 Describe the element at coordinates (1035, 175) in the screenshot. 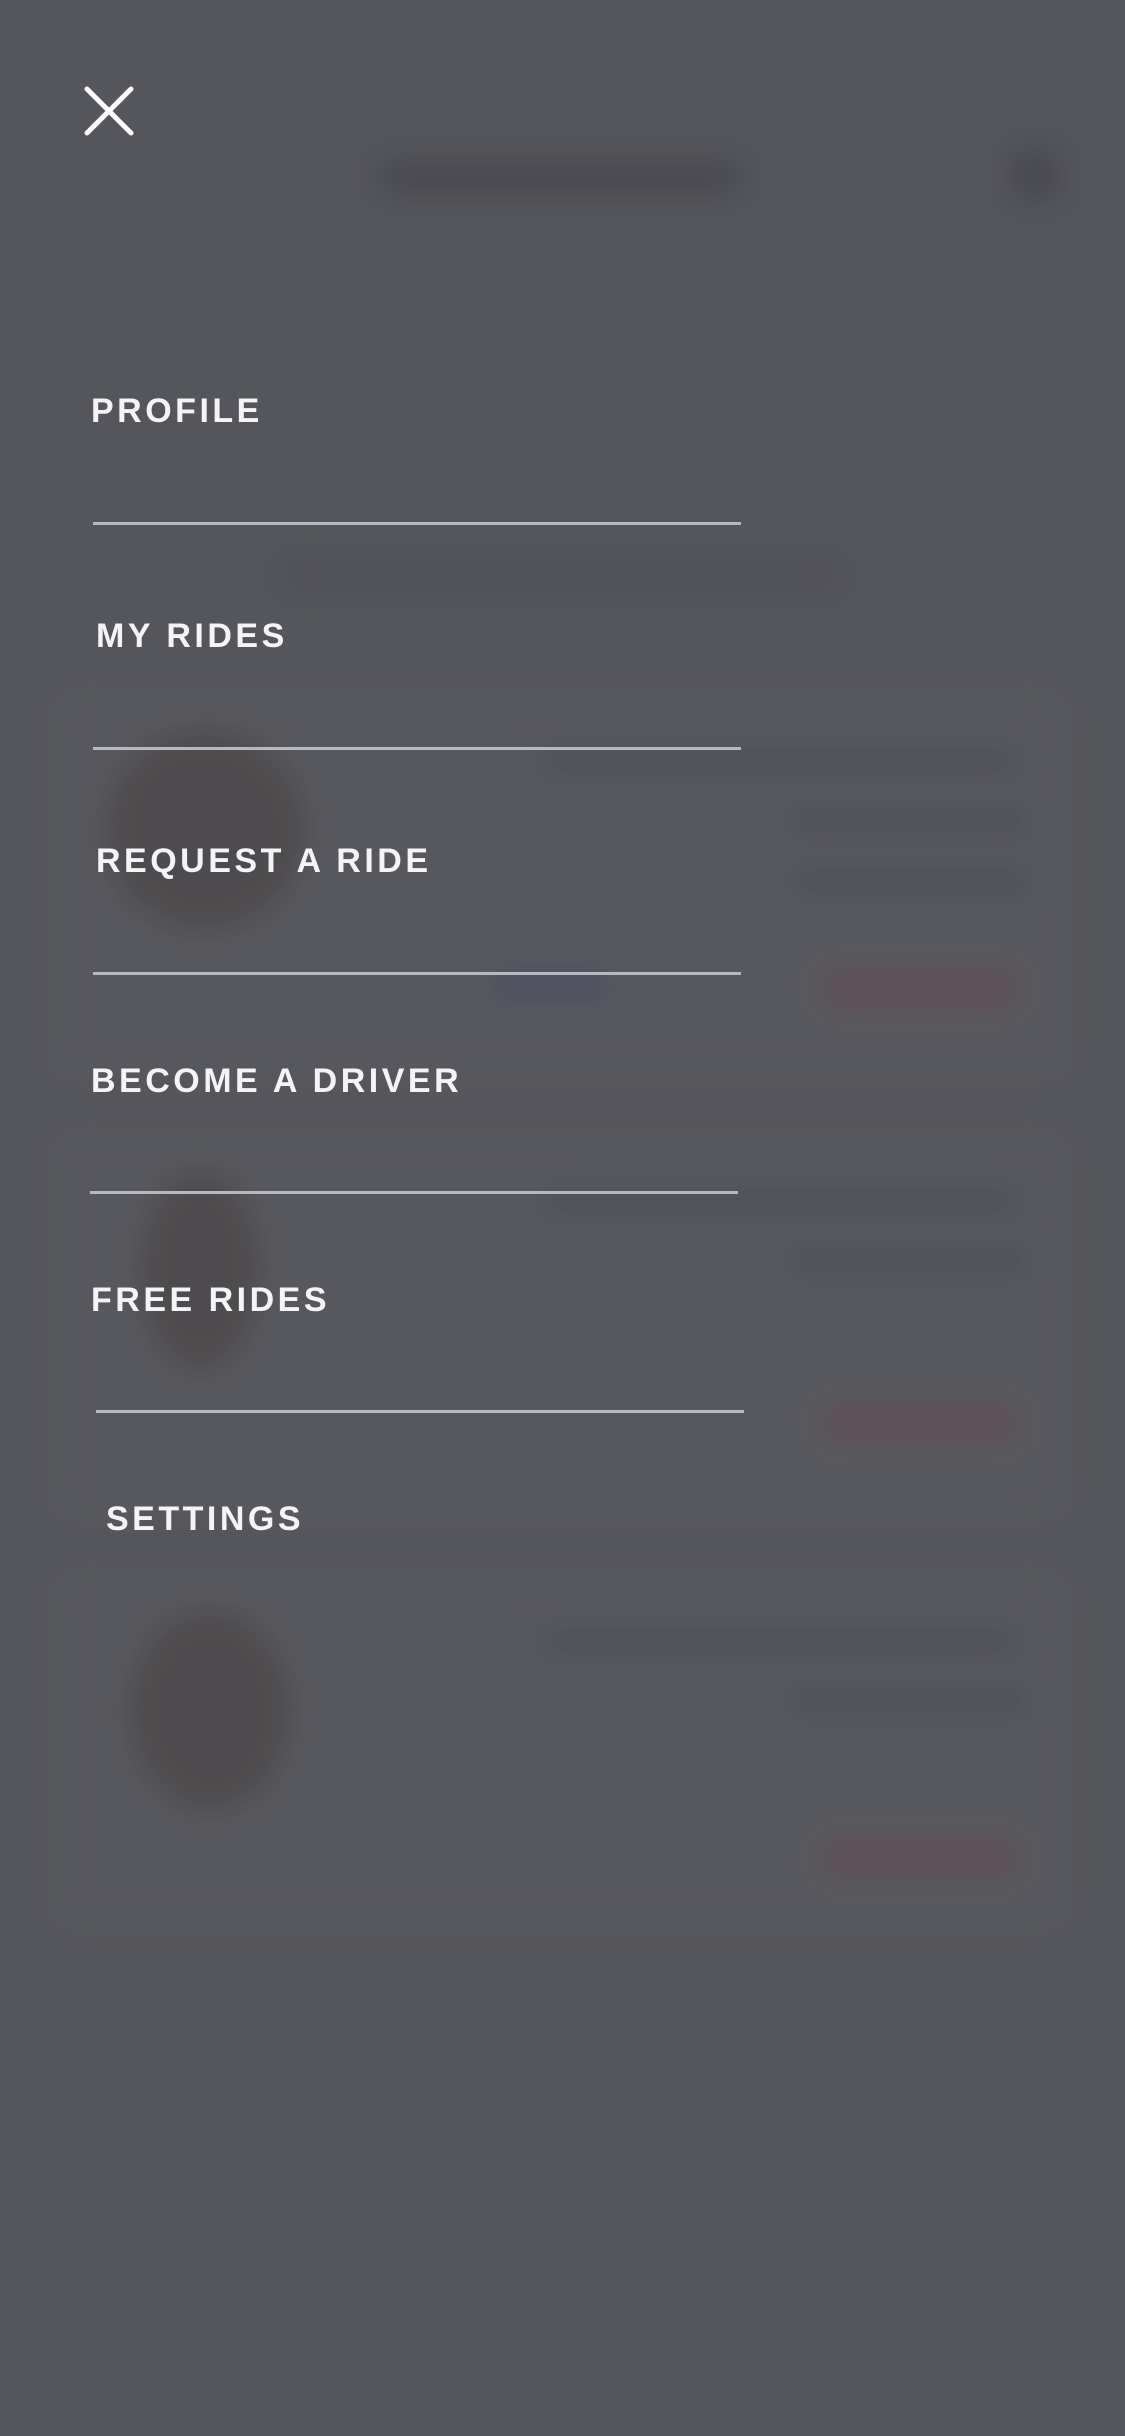

I see `background-header-icon` at that location.